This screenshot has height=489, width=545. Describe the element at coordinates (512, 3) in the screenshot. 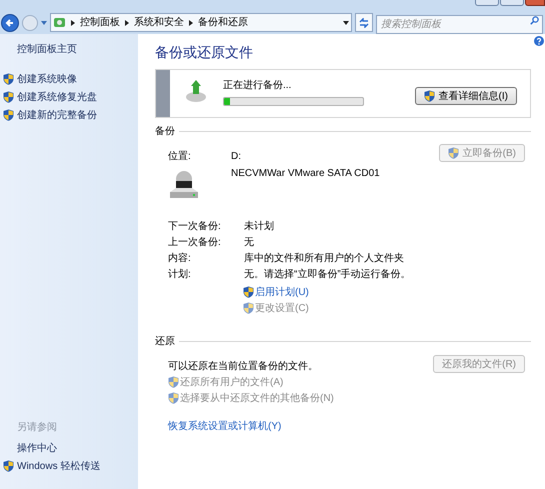

I see `maximize-button` at that location.